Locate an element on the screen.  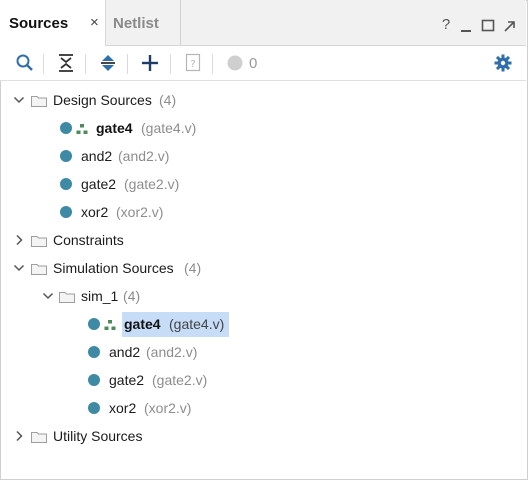
tab-sources-label: Sources is located at coordinates (39, 23).